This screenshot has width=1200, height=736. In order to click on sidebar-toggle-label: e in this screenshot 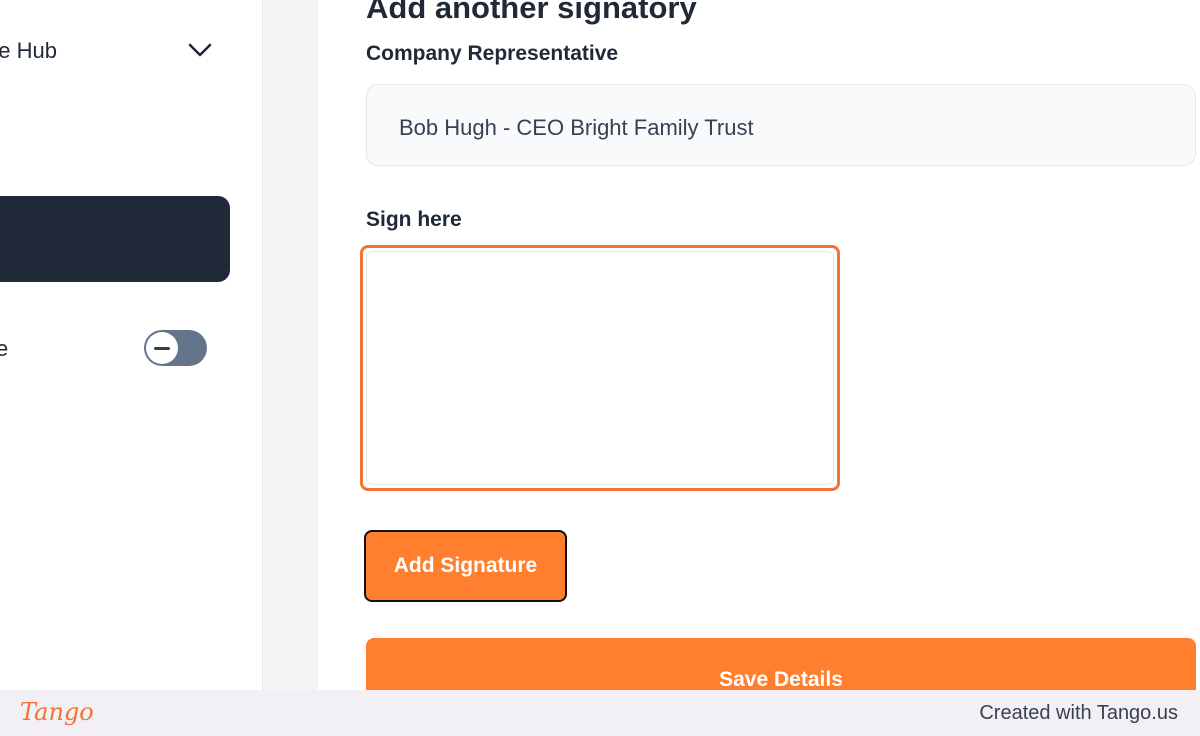, I will do `click(4, 349)`.